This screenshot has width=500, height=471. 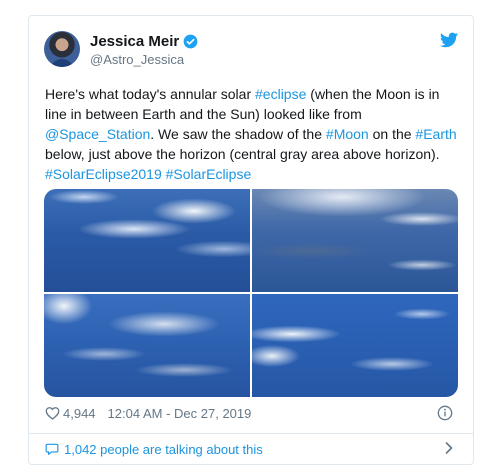 I want to click on info-circle-icon, so click(x=445, y=413).